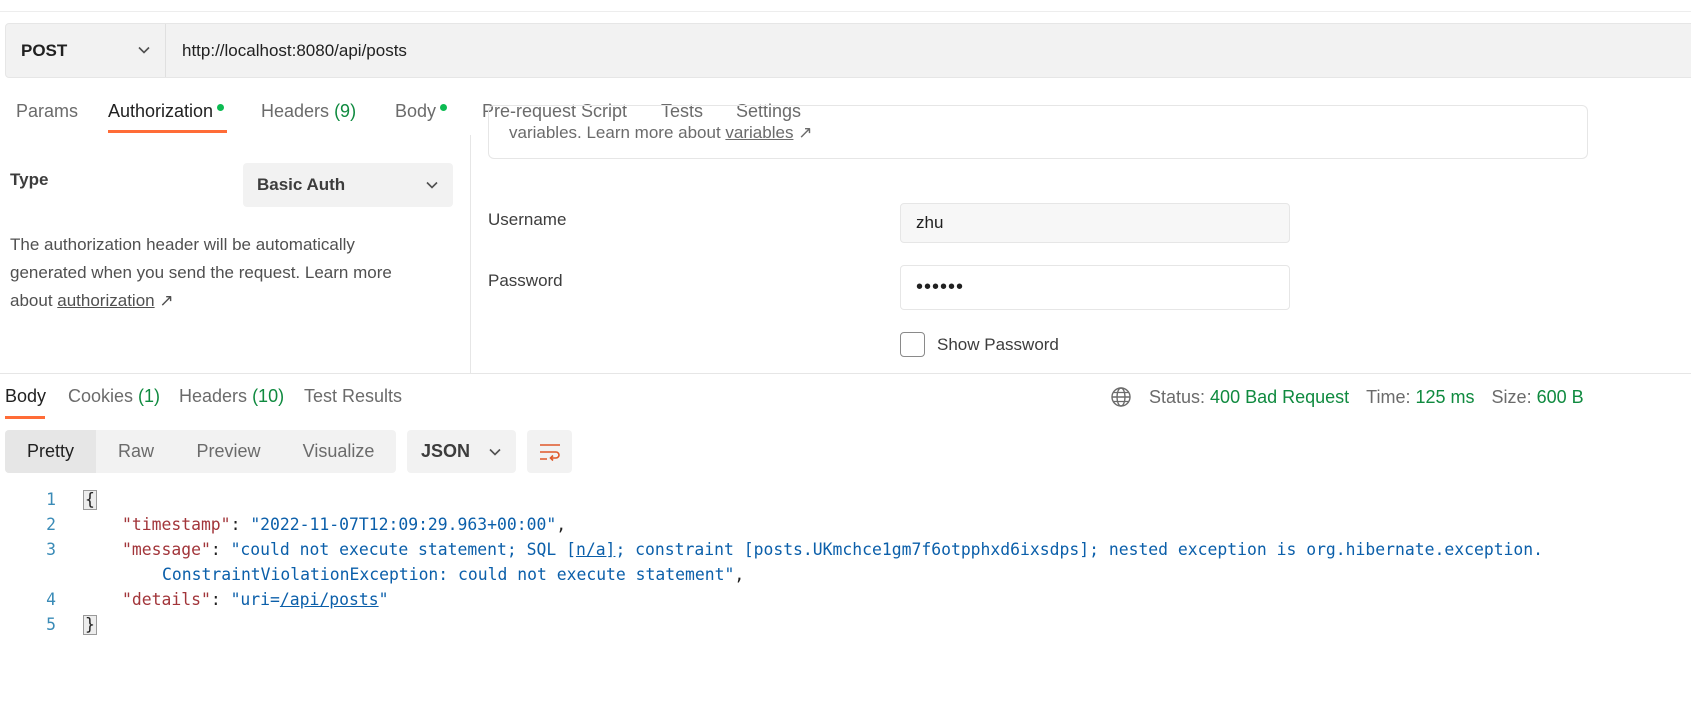 The width and height of the screenshot is (1691, 706). I want to click on tab-count: (10), so click(268, 396).